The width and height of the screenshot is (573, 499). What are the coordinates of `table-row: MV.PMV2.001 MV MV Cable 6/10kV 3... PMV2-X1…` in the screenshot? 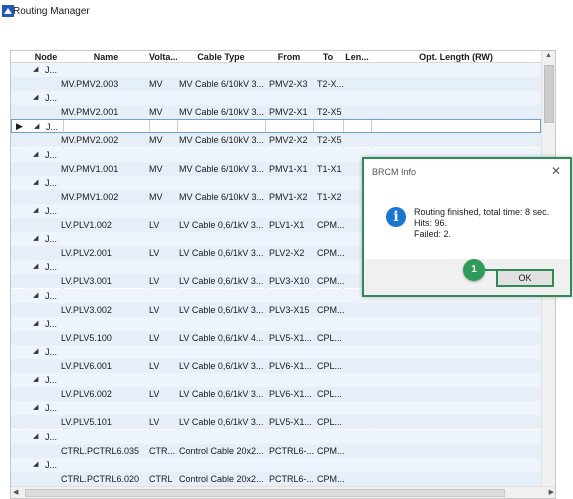 It's located at (276, 112).